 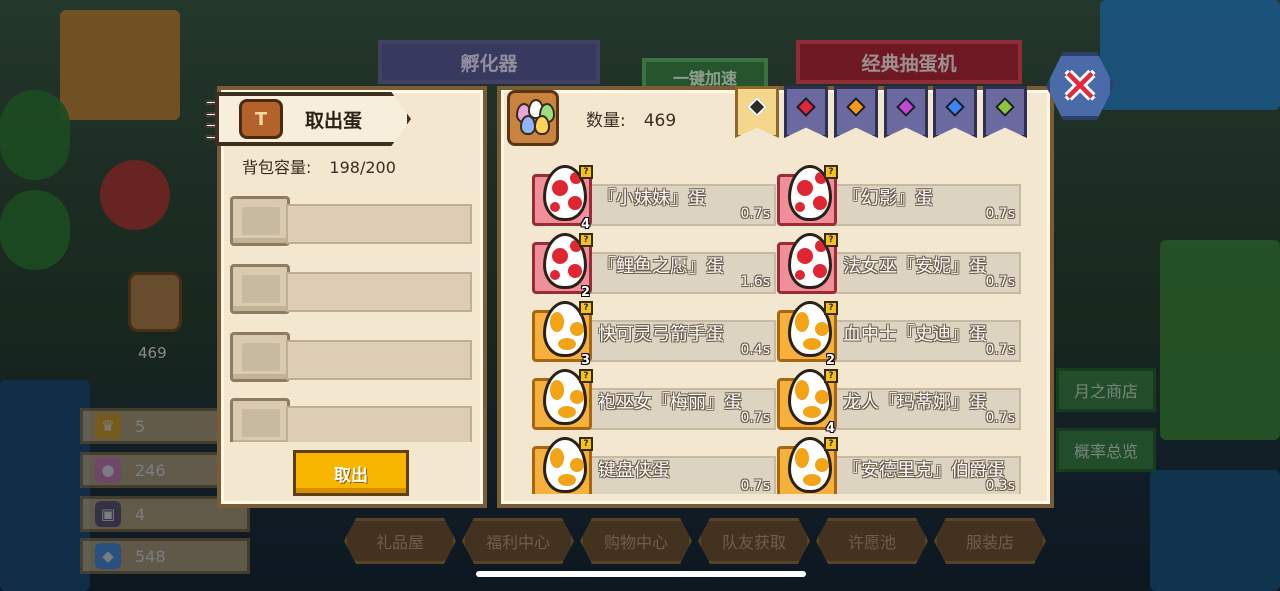 I want to click on take-egg-banner: T 取出蛋, so click(x=313, y=119).